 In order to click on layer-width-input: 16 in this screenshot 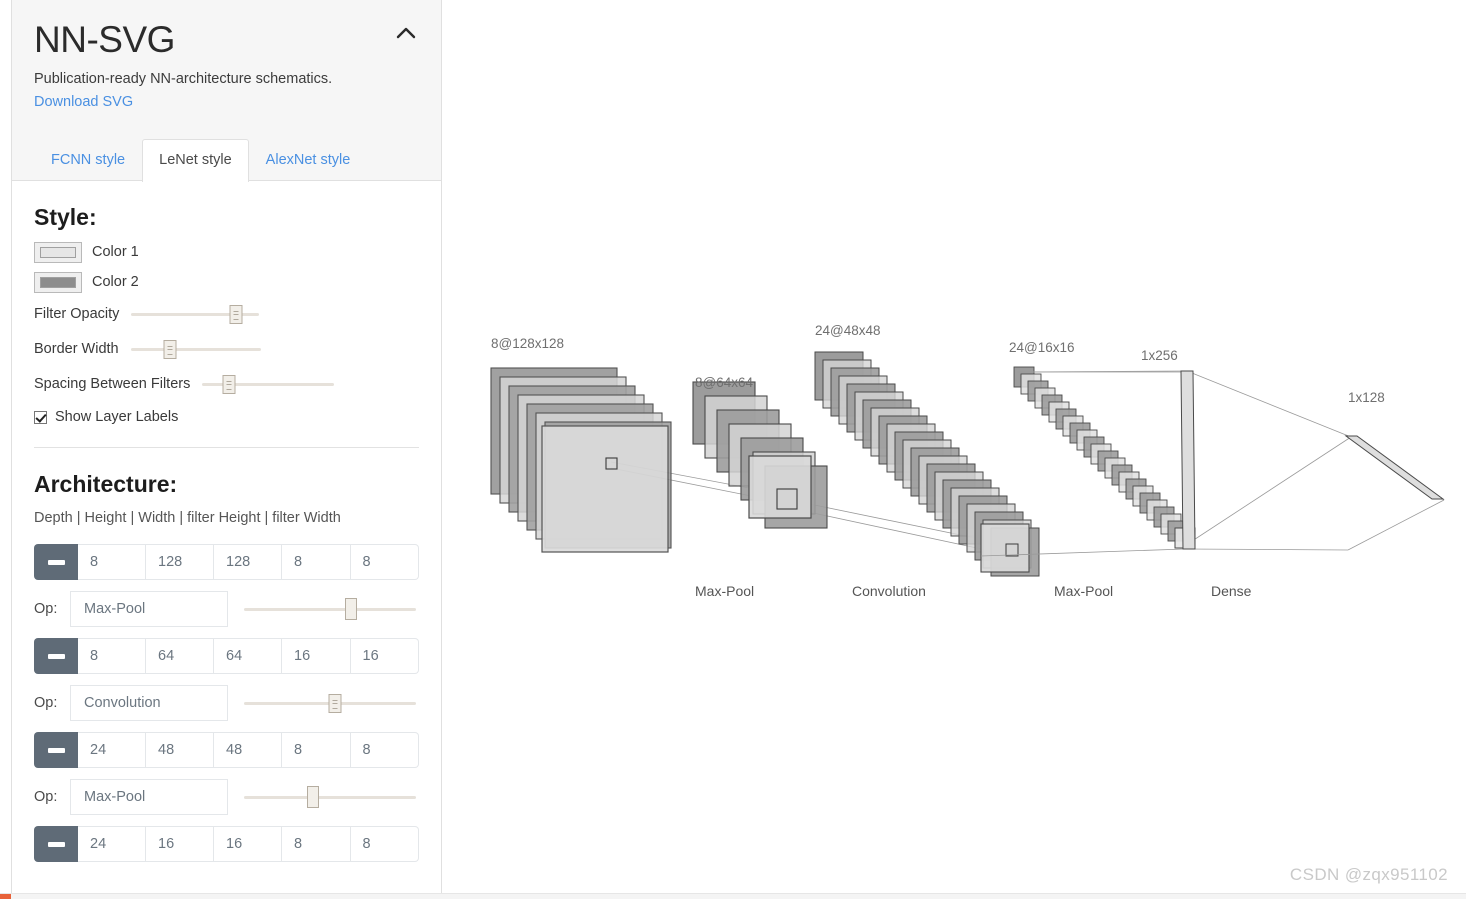, I will do `click(248, 844)`.